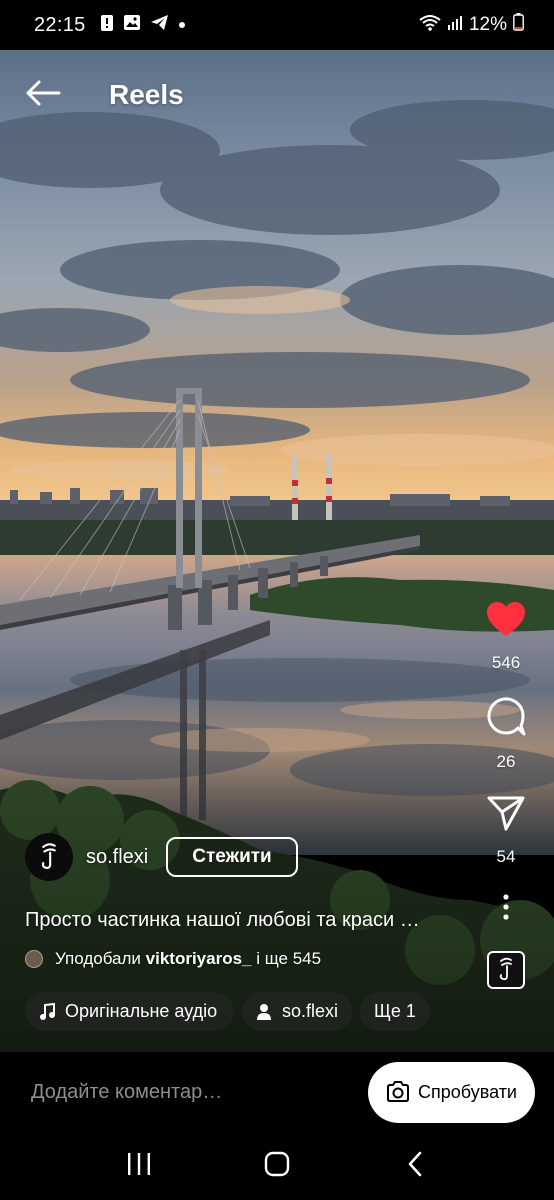  I want to click on home-icon, so click(277, 1166).